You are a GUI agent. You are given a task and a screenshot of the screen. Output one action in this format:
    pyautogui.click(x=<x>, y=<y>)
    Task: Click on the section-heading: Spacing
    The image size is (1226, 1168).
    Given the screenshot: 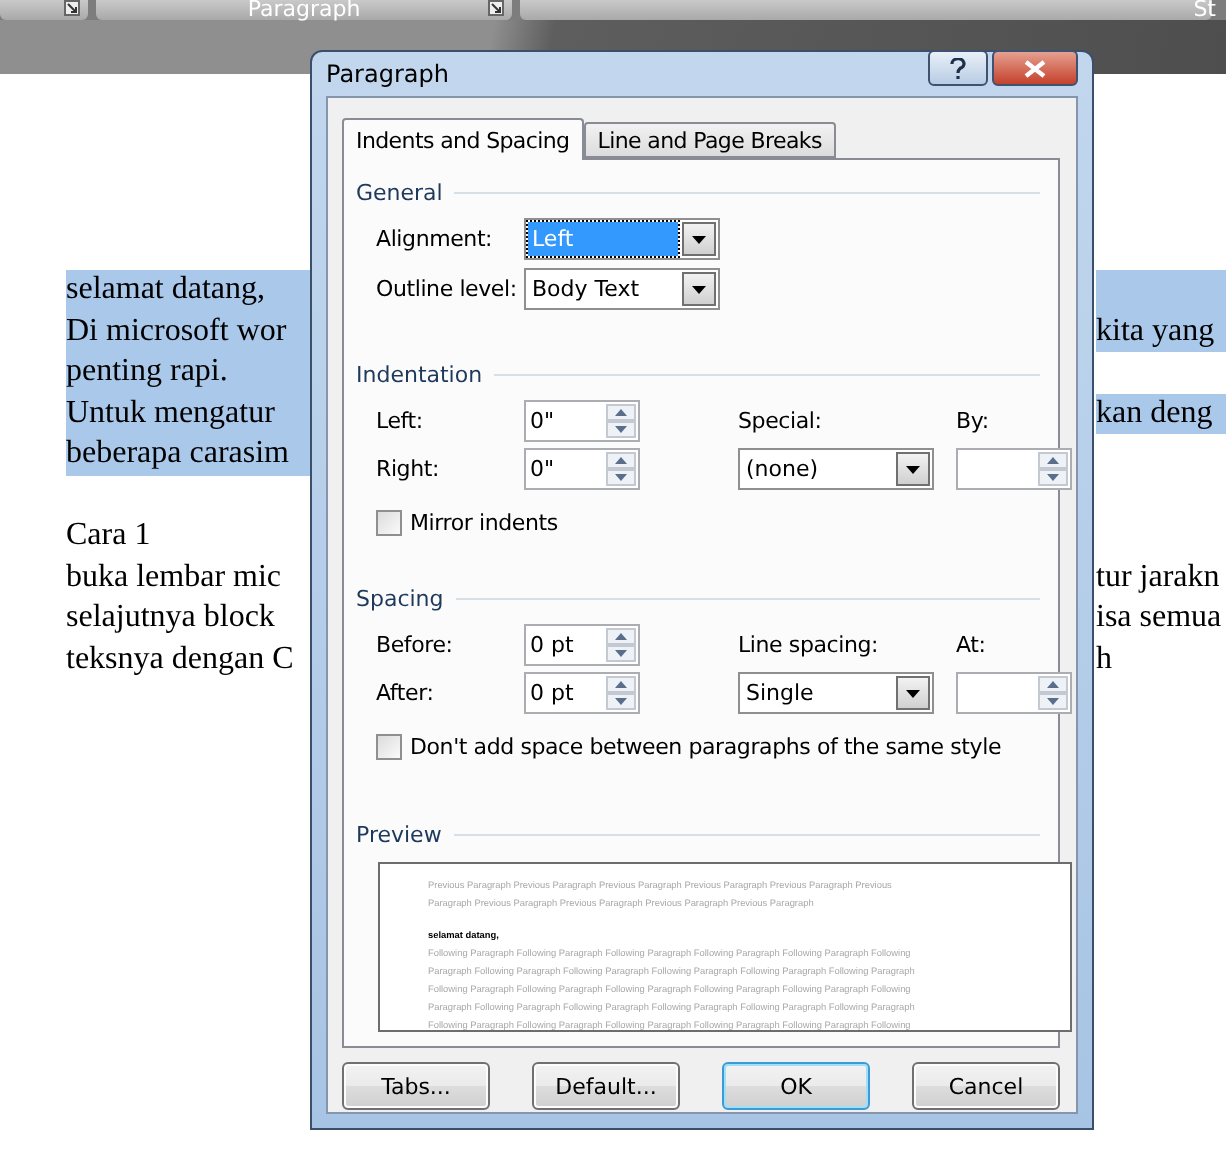 What is the action you would take?
    pyautogui.click(x=400, y=599)
    